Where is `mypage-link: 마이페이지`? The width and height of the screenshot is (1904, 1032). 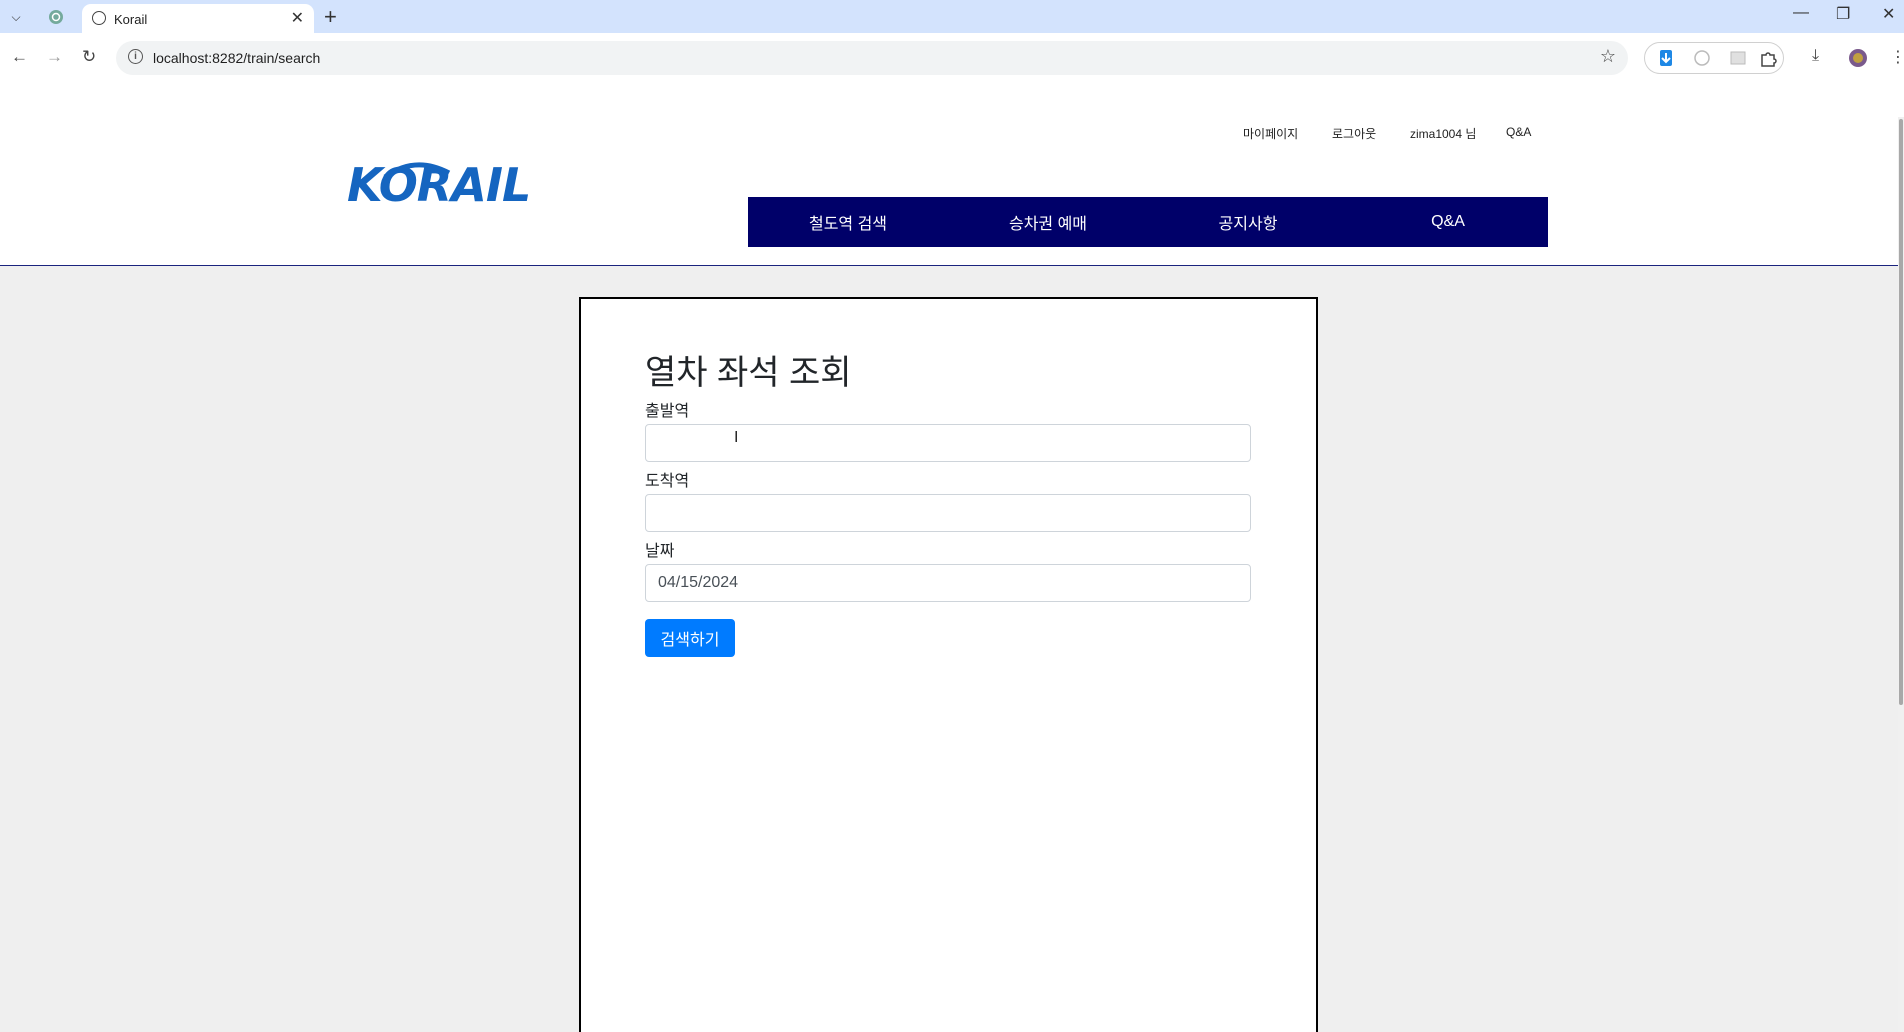
mypage-link: 마이페이지 is located at coordinates (1270, 133).